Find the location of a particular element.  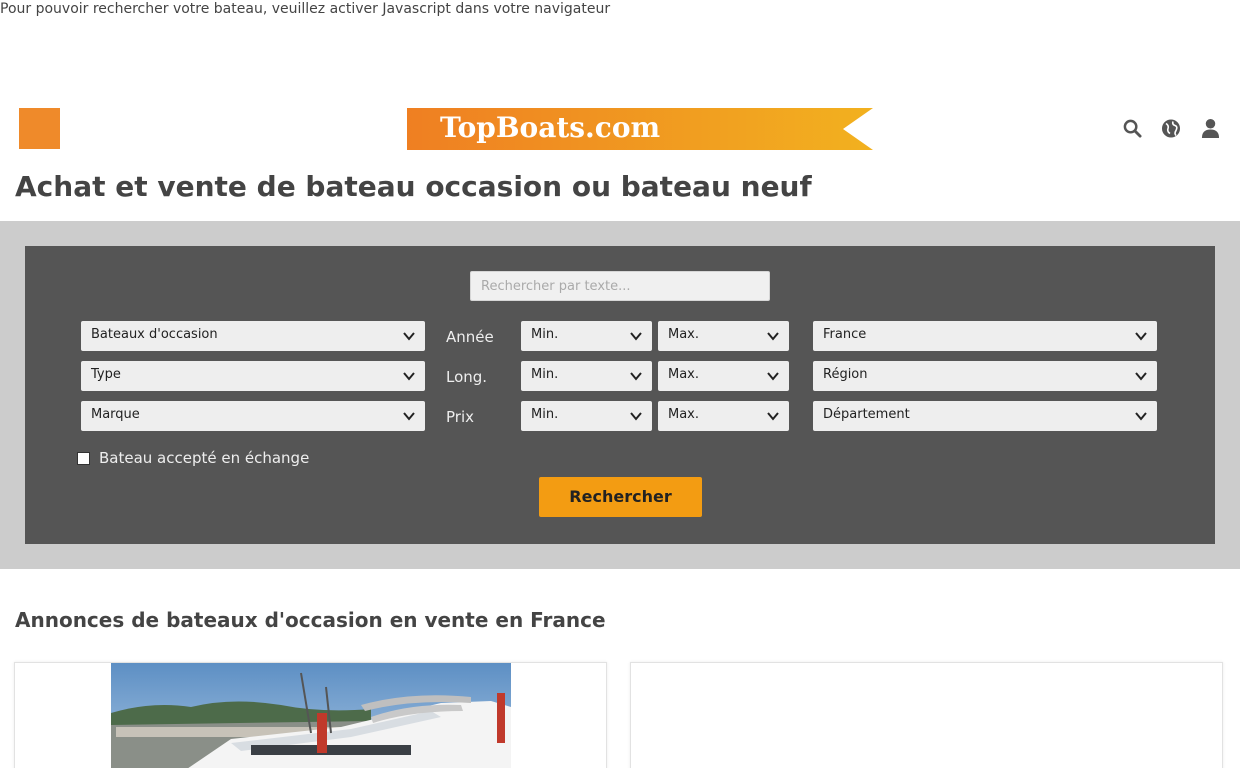

exchange-checkbox-label: Bateau accepté en échange is located at coordinates (204, 458).